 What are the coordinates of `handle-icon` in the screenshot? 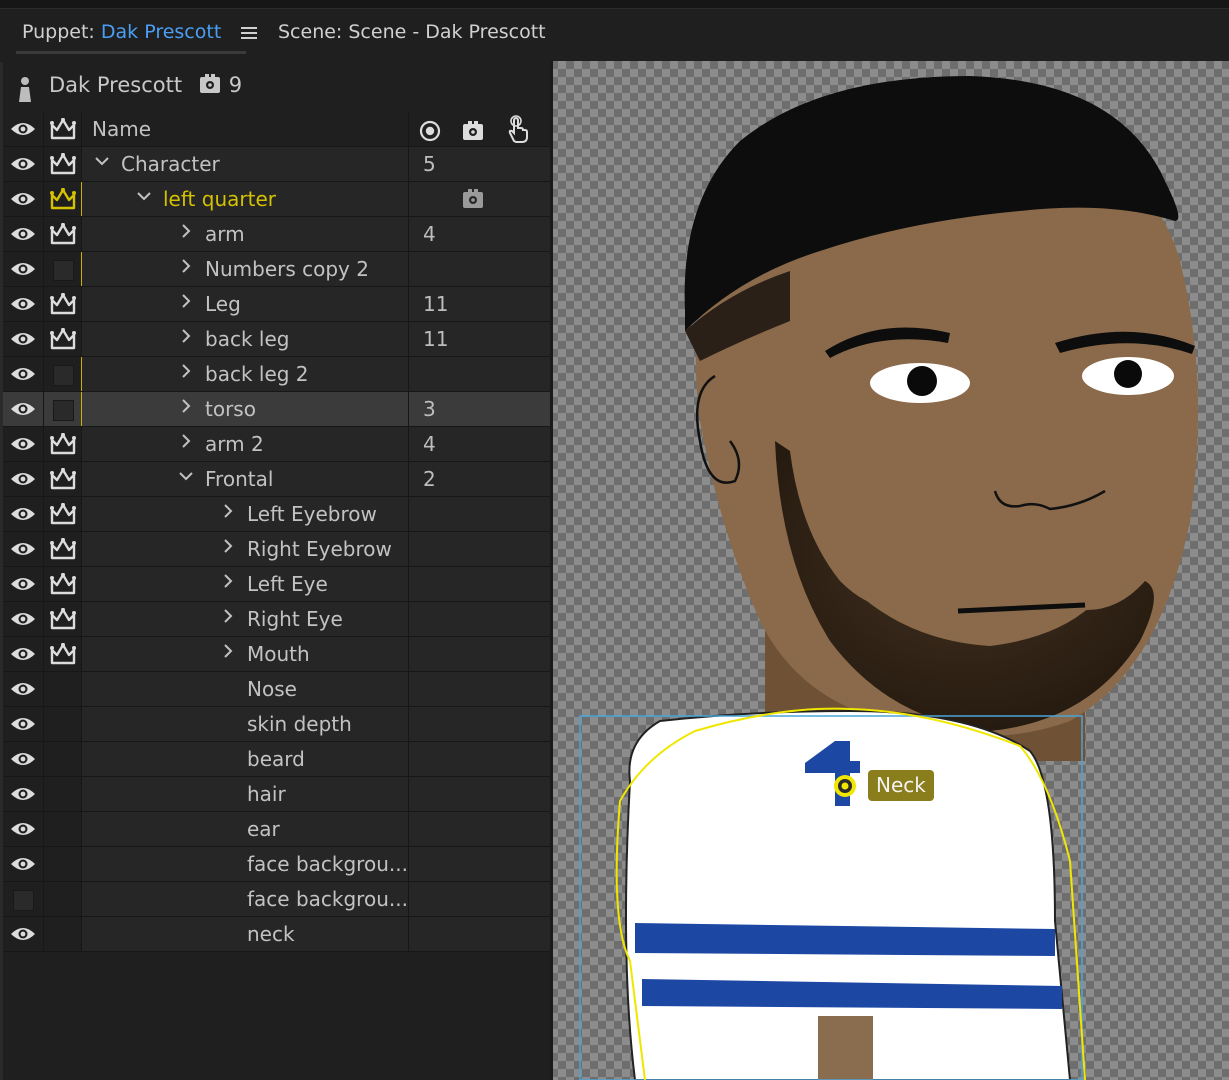 It's located at (430, 131).